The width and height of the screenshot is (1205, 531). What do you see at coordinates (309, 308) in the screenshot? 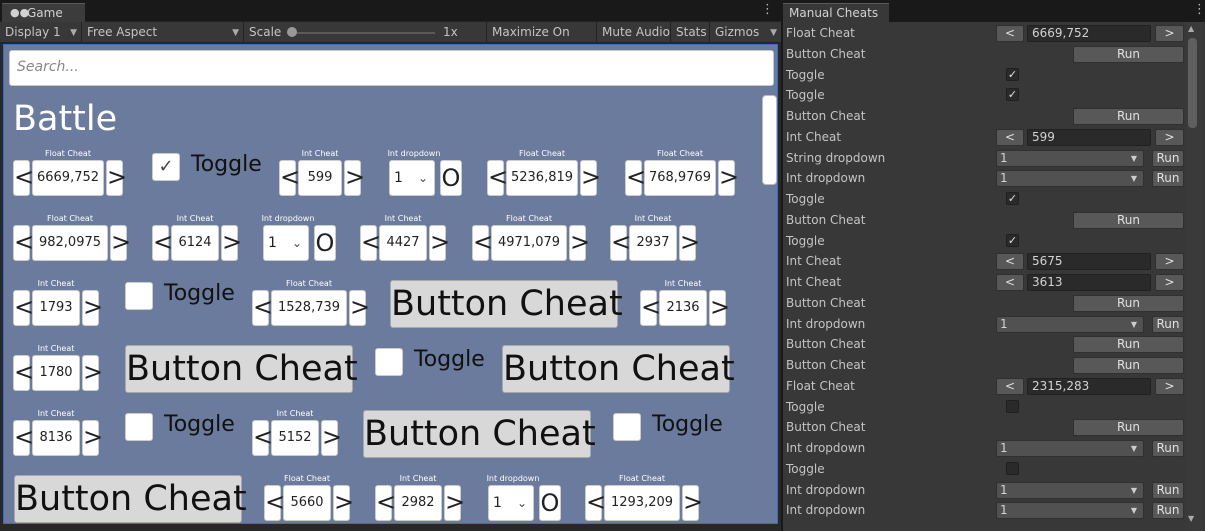
I see `value-field: 1528,739` at bounding box center [309, 308].